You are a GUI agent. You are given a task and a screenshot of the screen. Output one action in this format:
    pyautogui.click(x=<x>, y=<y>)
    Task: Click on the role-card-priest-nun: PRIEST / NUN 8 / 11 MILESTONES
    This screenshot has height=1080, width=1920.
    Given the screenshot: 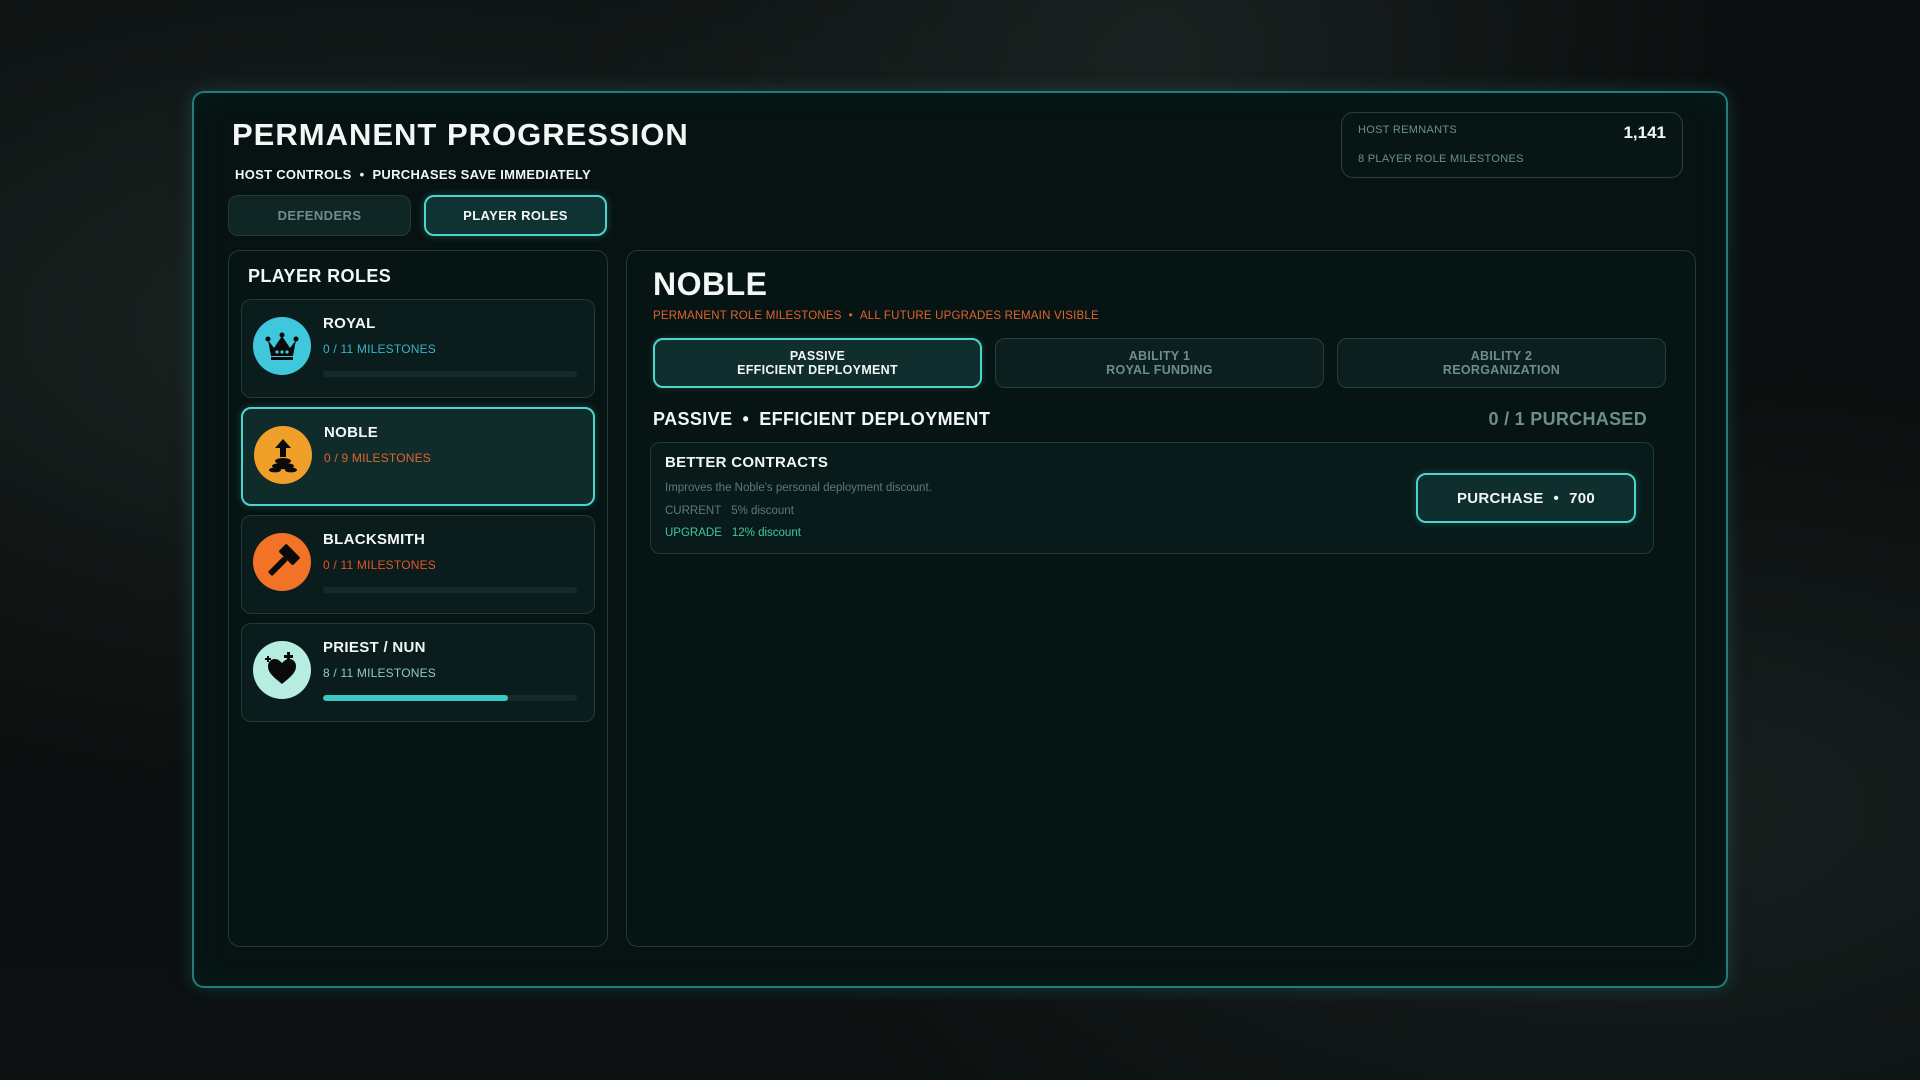 What is the action you would take?
    pyautogui.click(x=418, y=672)
    